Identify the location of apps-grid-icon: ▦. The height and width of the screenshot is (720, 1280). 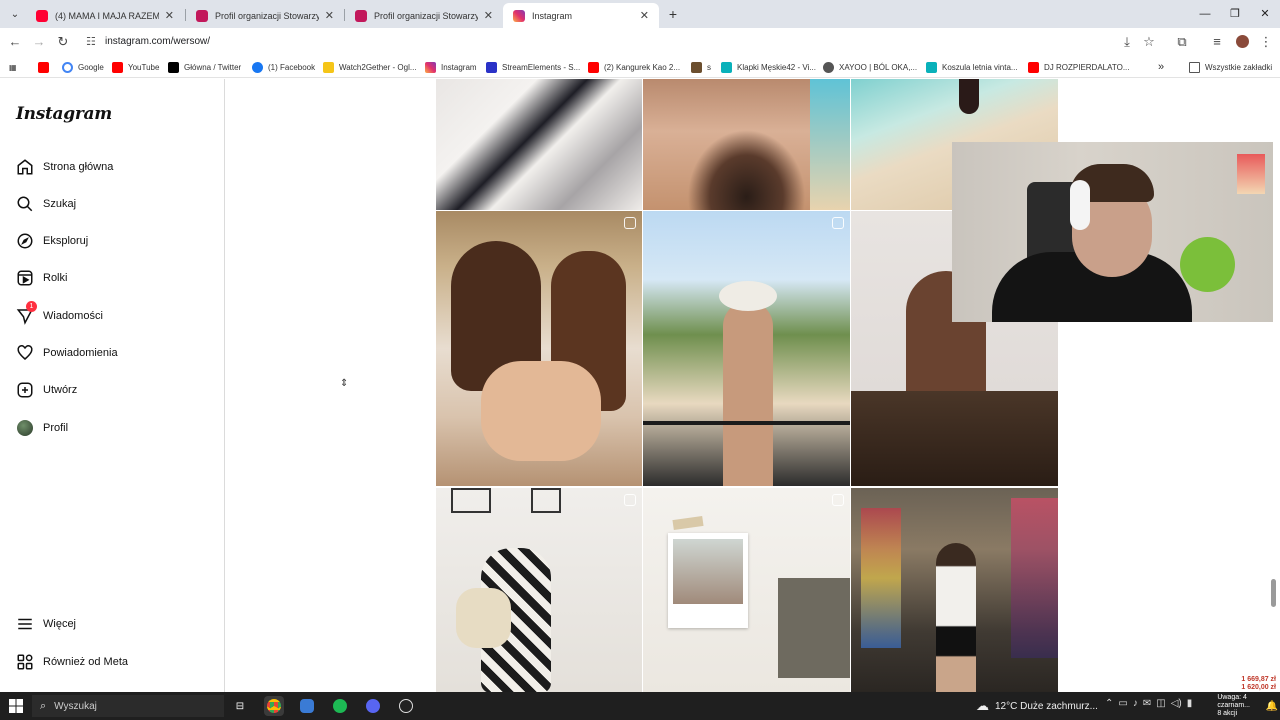
(13, 67).